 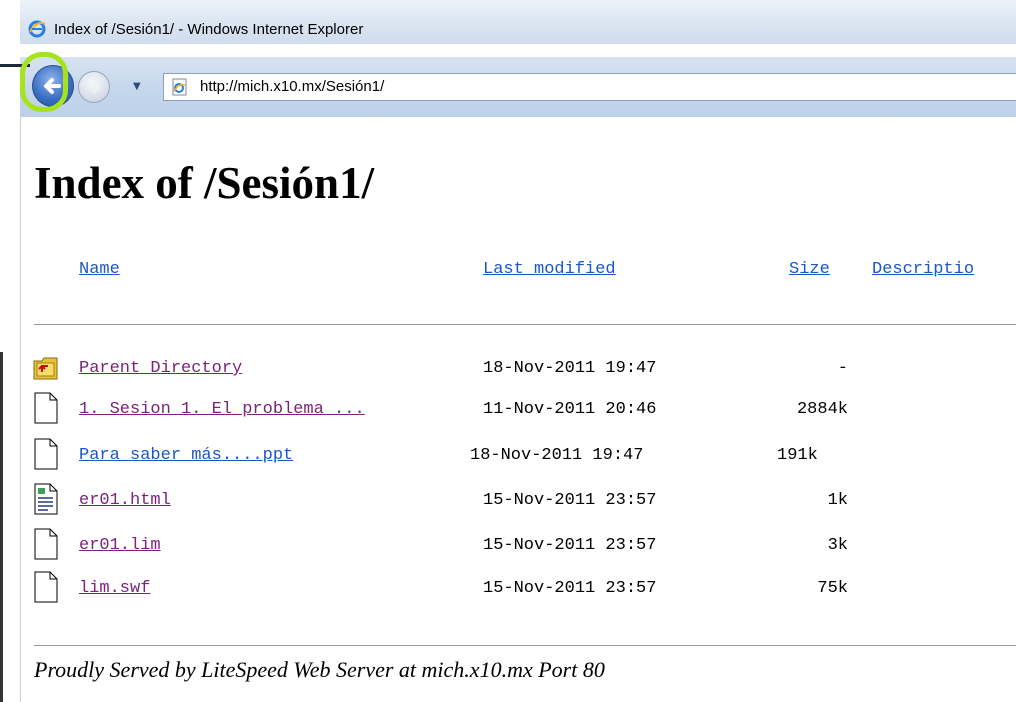 I want to click on sort-by-name-link: Name, so click(x=99, y=269).